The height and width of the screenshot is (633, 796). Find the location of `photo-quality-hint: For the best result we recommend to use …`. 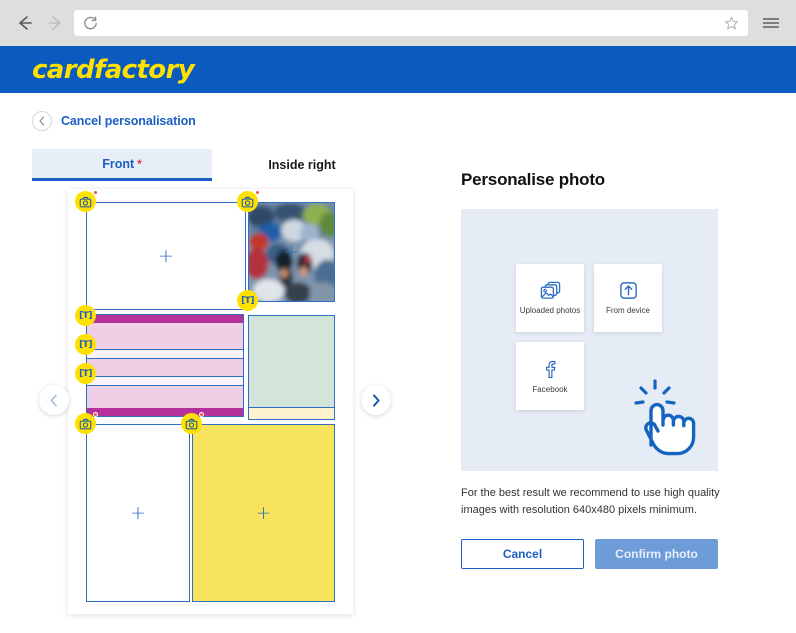

photo-quality-hint: For the best result we recommend to use … is located at coordinates (590, 502).